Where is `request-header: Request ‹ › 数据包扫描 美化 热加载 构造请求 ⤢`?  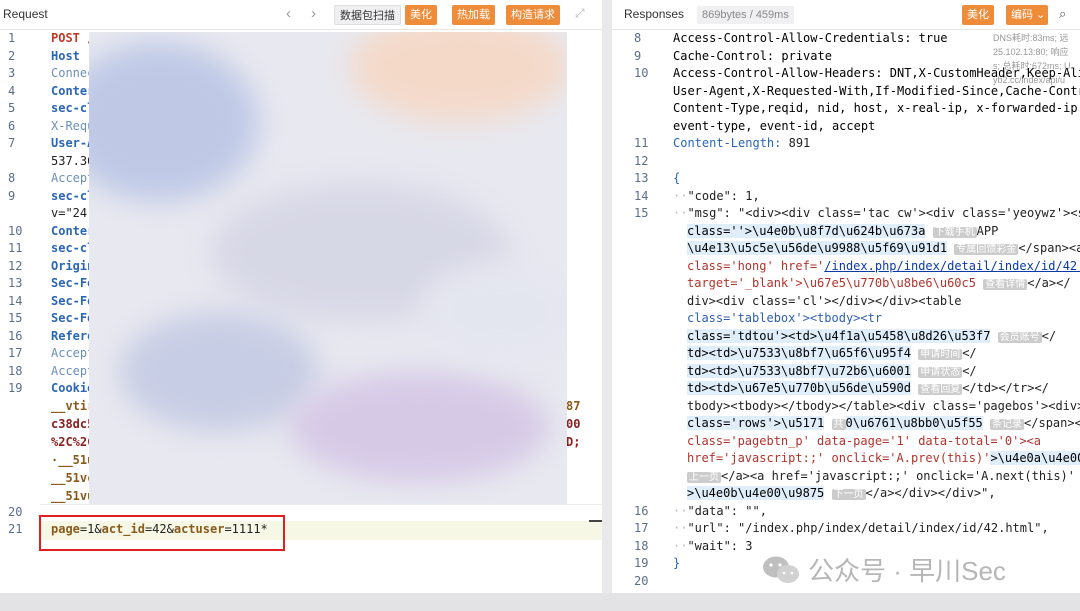 request-header: Request ‹ › 数据包扫描 美化 热加载 构造请求 ⤢ is located at coordinates (301, 15).